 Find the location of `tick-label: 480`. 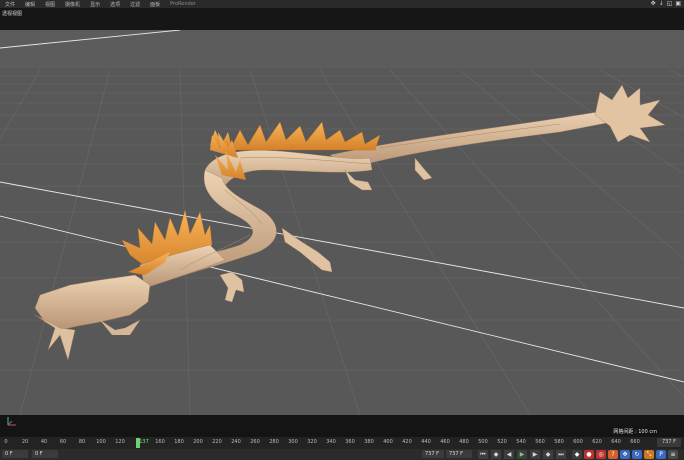

tick-label: 480 is located at coordinates (464, 442).